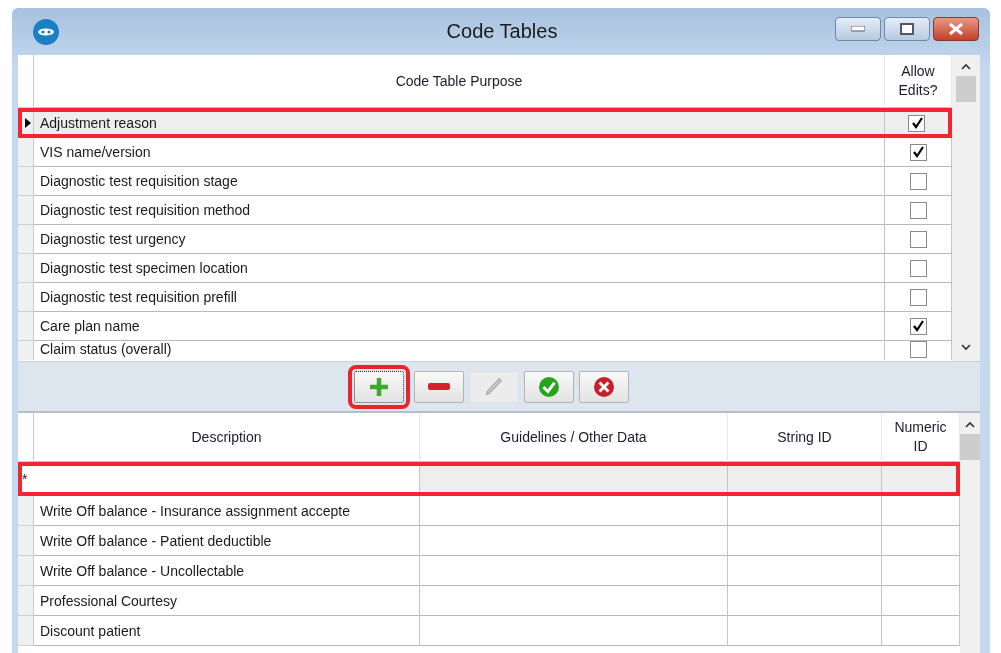  What do you see at coordinates (574, 437) in the screenshot?
I see `column-header: Guidelines / Other Data` at bounding box center [574, 437].